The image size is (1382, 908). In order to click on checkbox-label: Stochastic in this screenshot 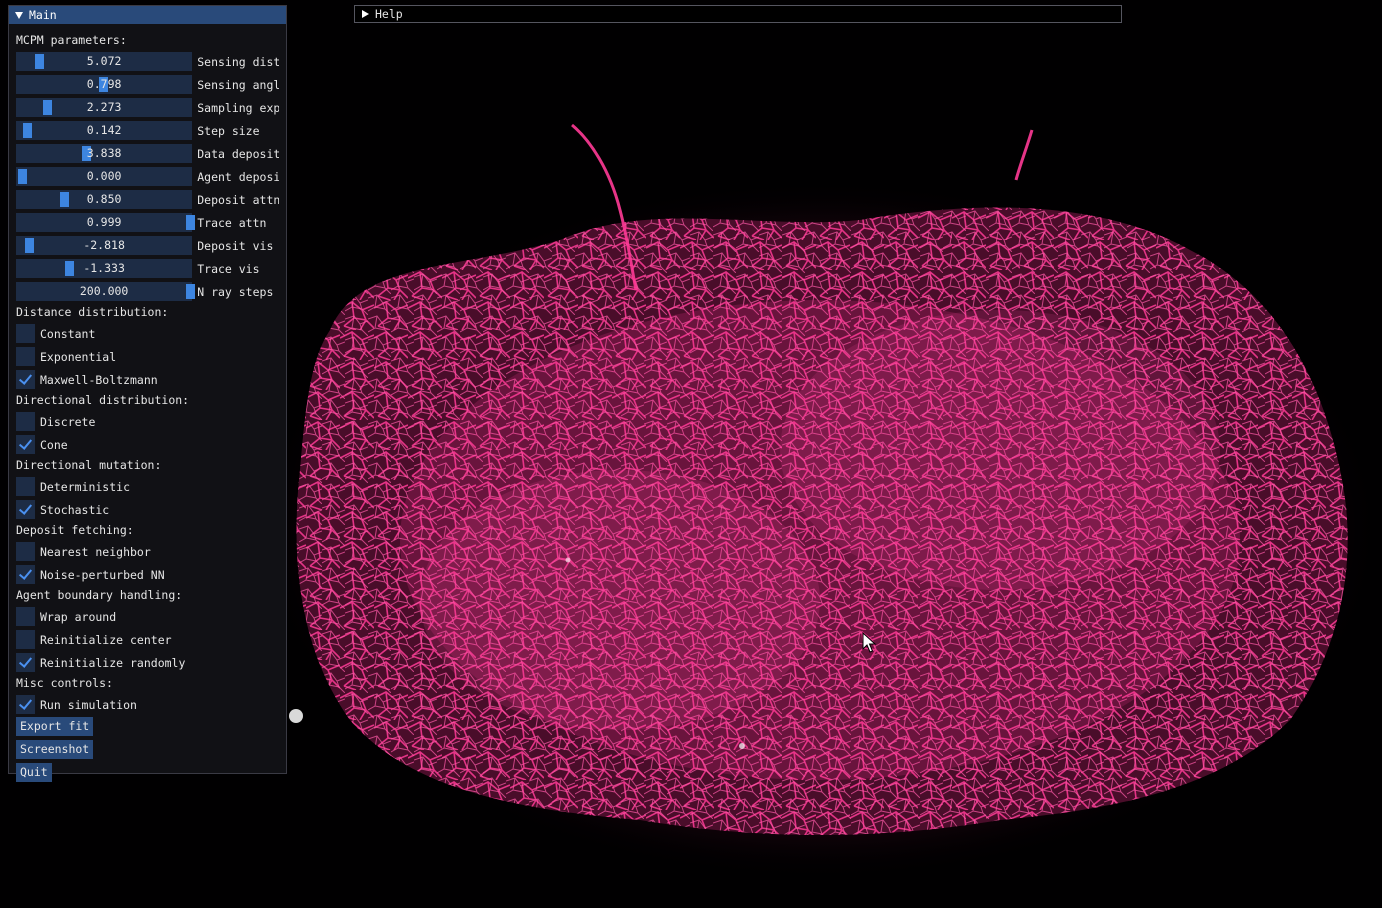, I will do `click(75, 509)`.